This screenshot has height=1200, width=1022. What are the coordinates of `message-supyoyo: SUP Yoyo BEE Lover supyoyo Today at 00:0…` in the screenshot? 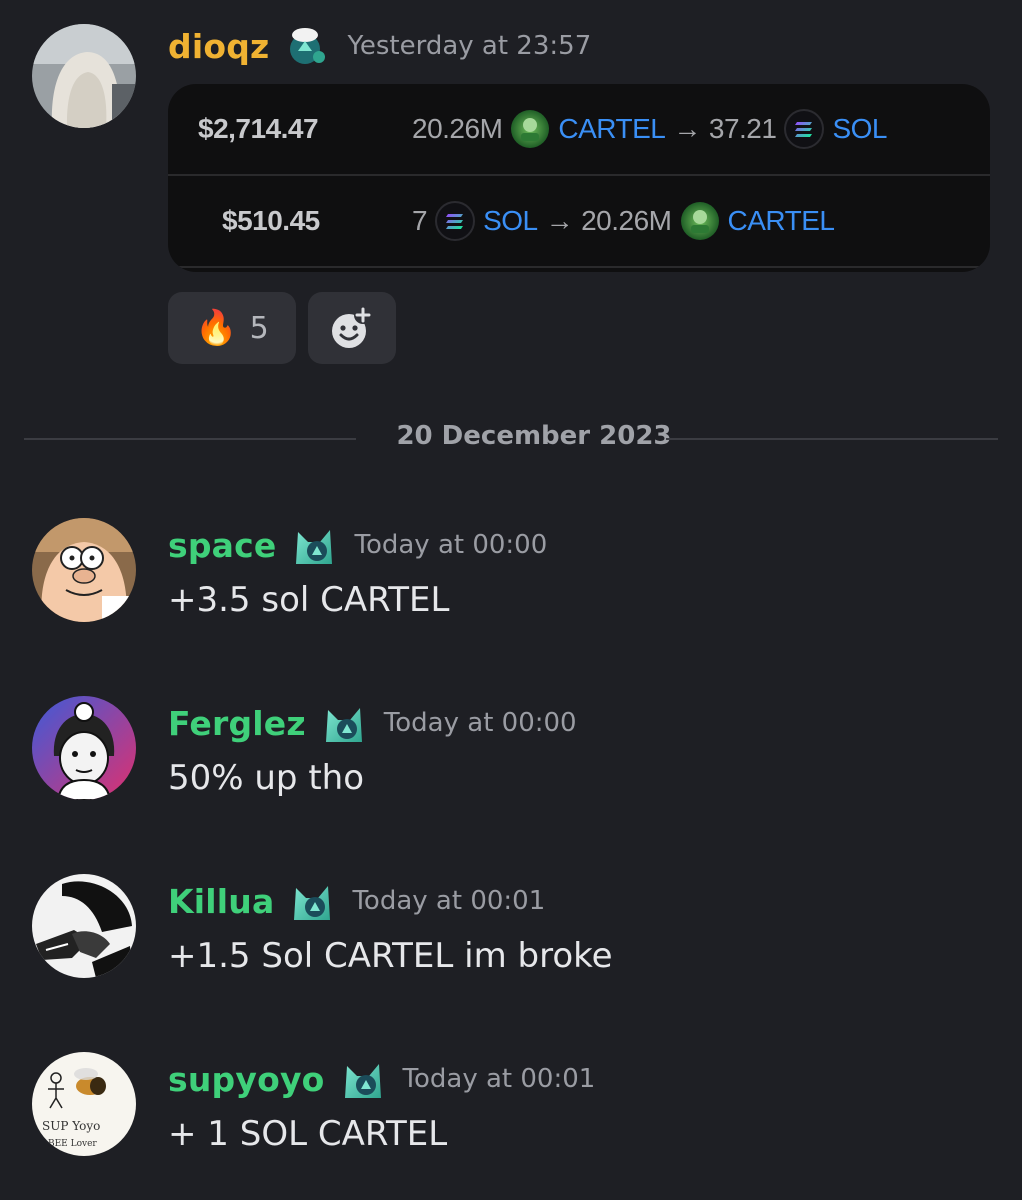 It's located at (511, 1109).